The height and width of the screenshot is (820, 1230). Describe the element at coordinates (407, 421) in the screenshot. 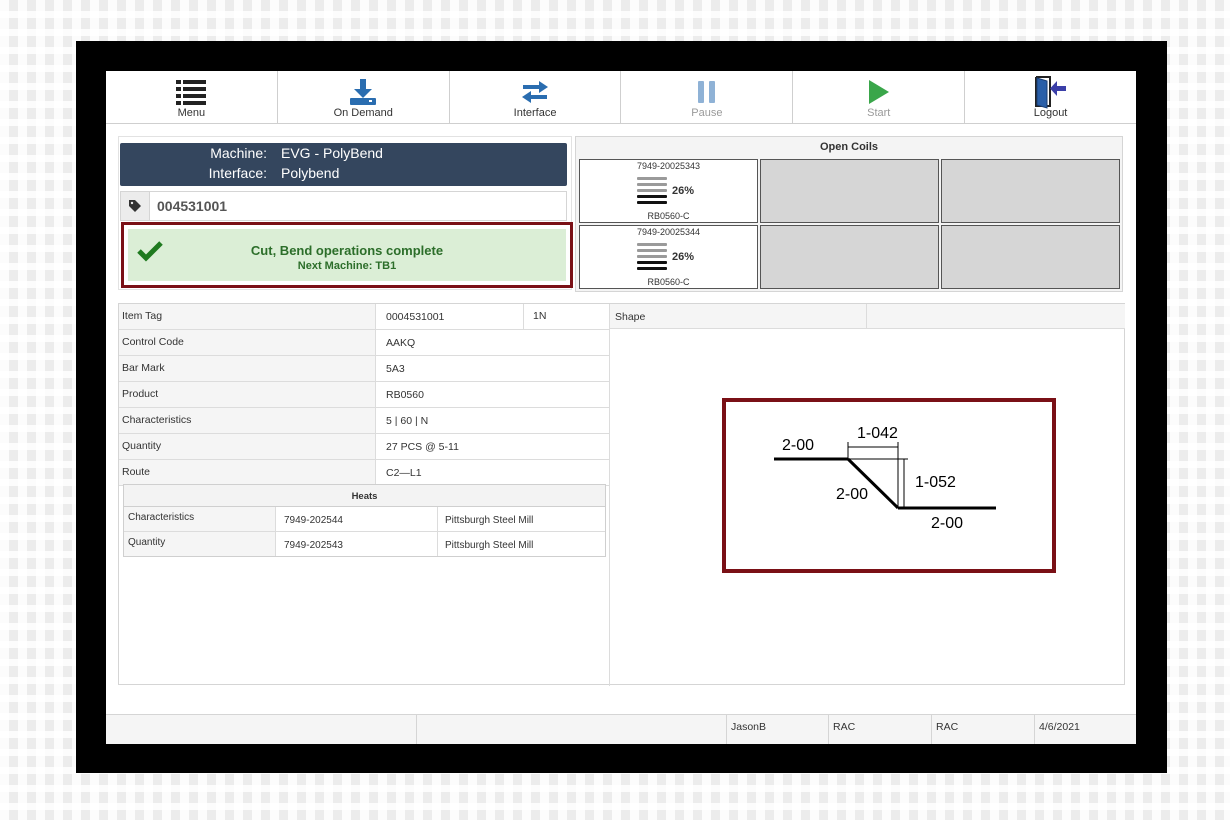

I see `row-value: 5 | 60 | N` at that location.